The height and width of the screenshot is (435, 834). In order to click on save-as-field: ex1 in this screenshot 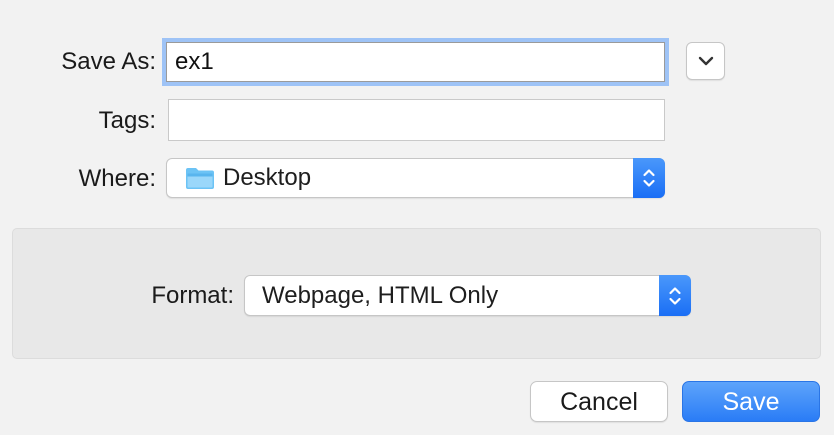, I will do `click(415, 62)`.